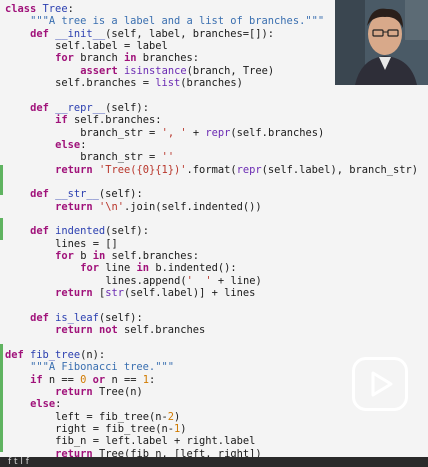 The width and height of the screenshot is (428, 467). Describe the element at coordinates (111, 46) in the screenshot. I see `code-token: self.label = label` at that location.